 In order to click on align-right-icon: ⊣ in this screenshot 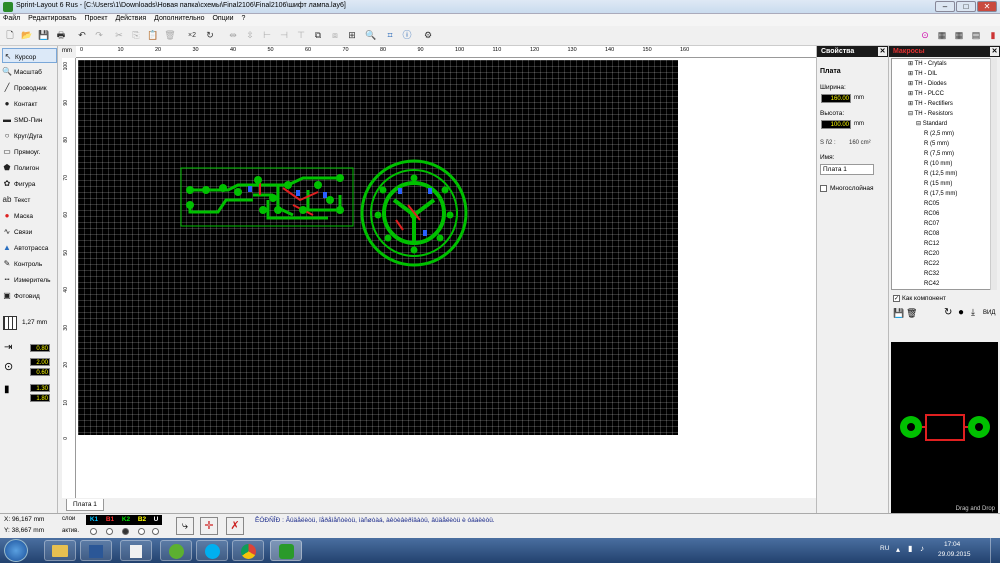, I will do `click(284, 35)`.